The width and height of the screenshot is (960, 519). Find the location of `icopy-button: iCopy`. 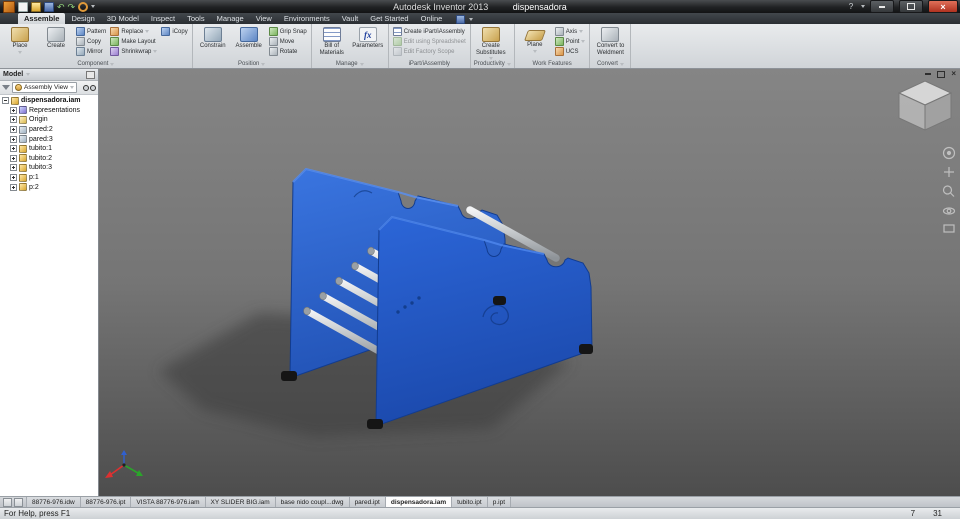

icopy-button: iCopy is located at coordinates (174, 31).